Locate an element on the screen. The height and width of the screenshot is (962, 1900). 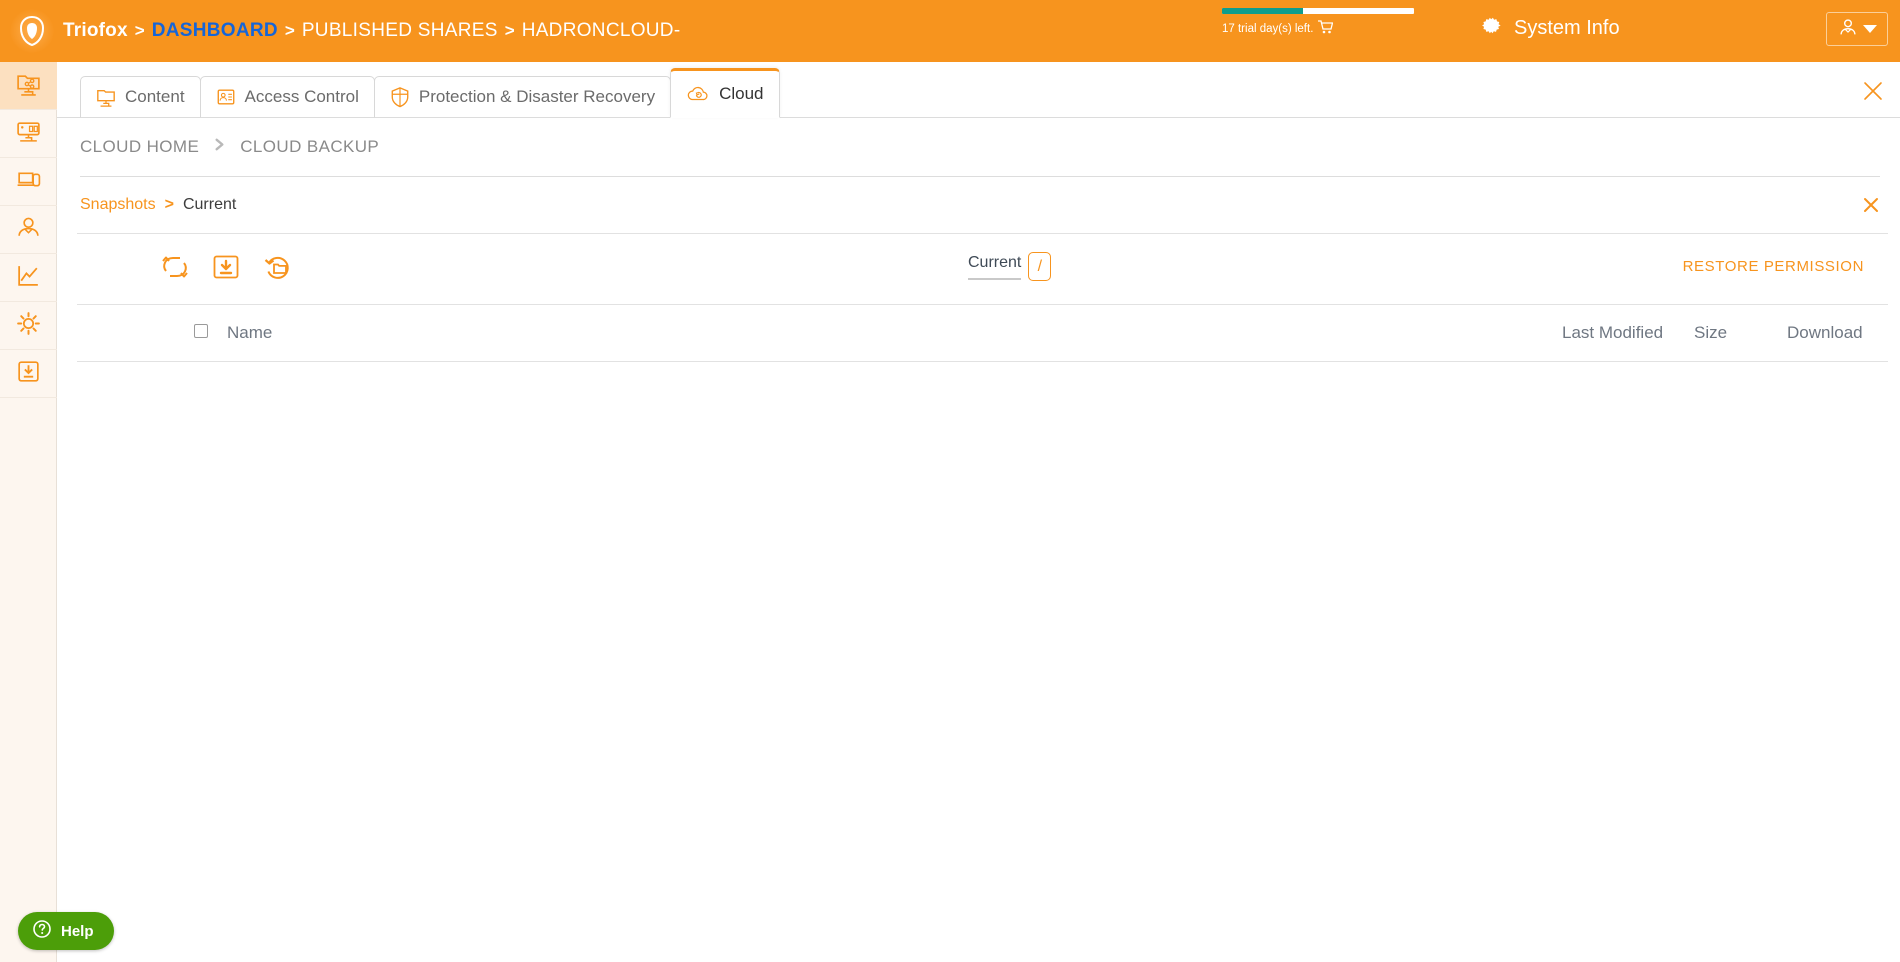
sidebar-item-shared-folders is located at coordinates (28, 86).